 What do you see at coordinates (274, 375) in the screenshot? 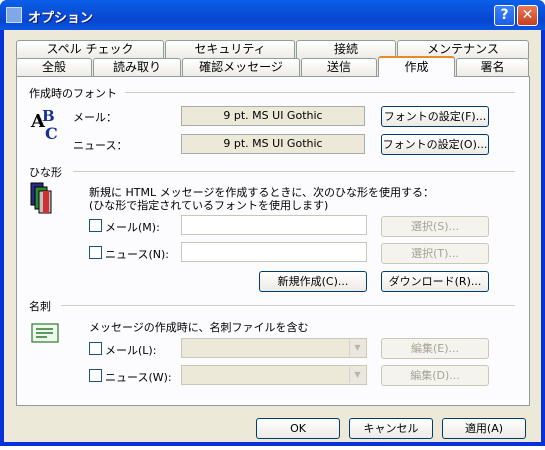
I see `business-card-news-dropdown: ▼` at bounding box center [274, 375].